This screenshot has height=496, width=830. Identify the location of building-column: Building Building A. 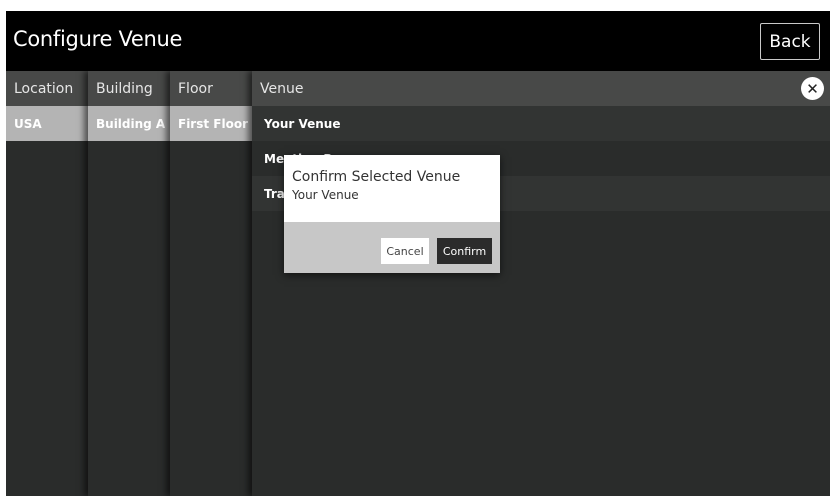
(129, 283).